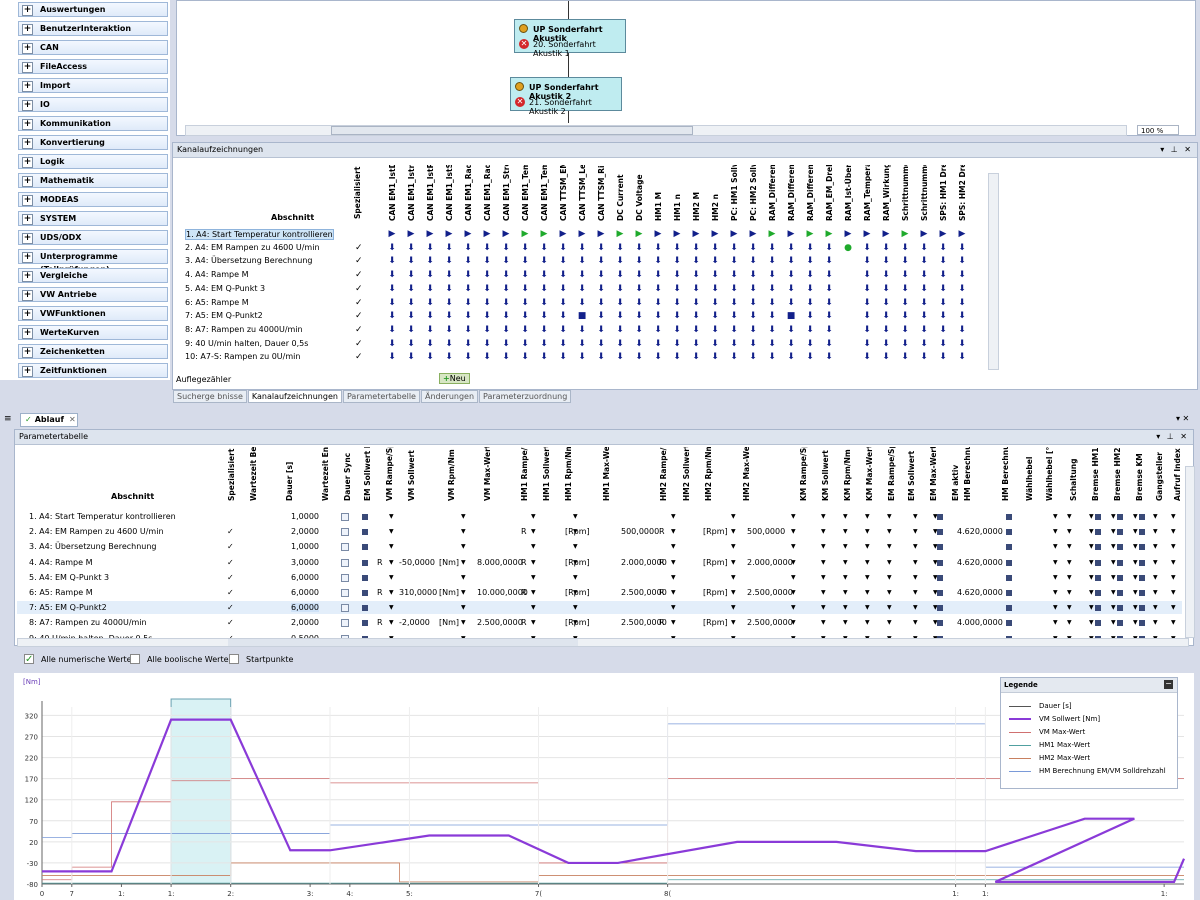 This screenshot has height=900, width=1200. Describe the element at coordinates (1177, 474) in the screenshot. I see `parameter-column-header: Aufruf Index [` at that location.